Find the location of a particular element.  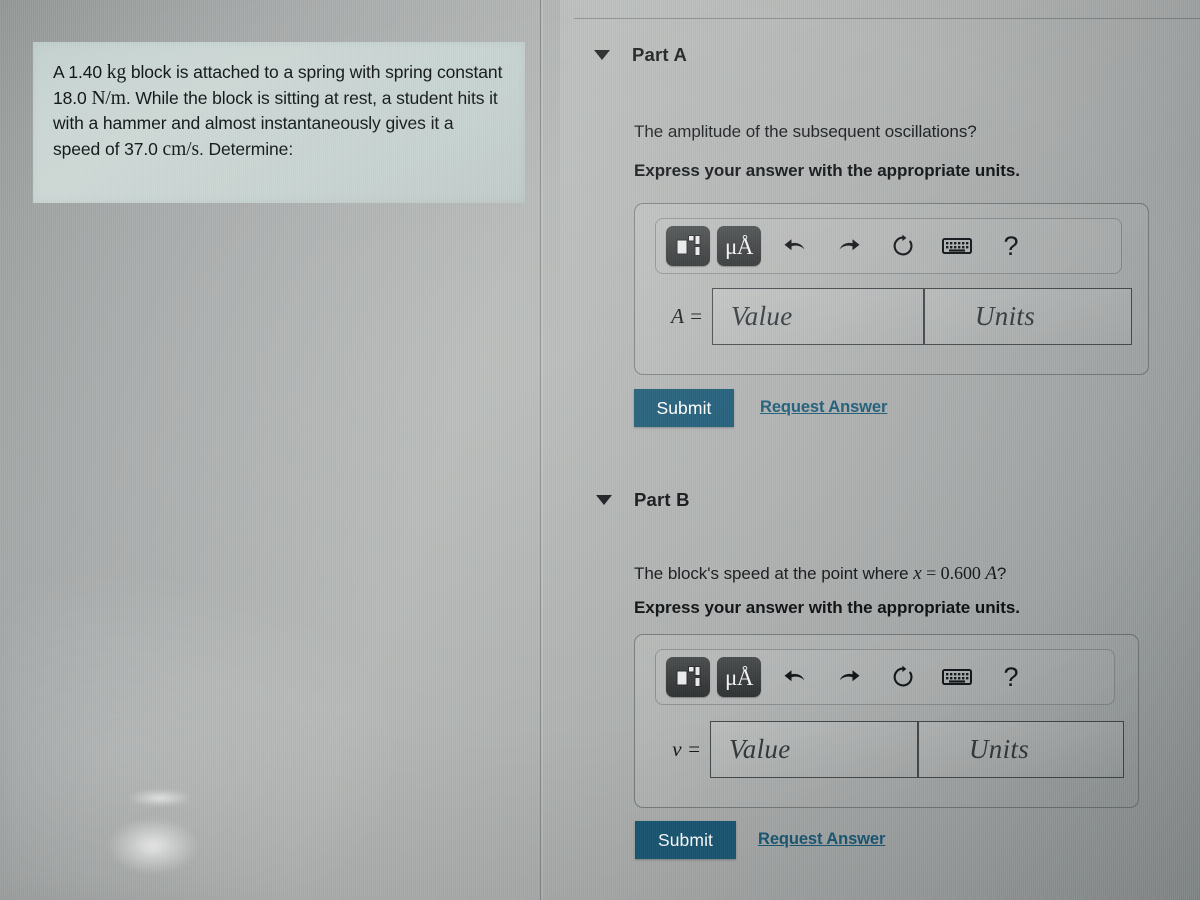

part-a-field-row: A = Value Units is located at coordinates (893, 316).